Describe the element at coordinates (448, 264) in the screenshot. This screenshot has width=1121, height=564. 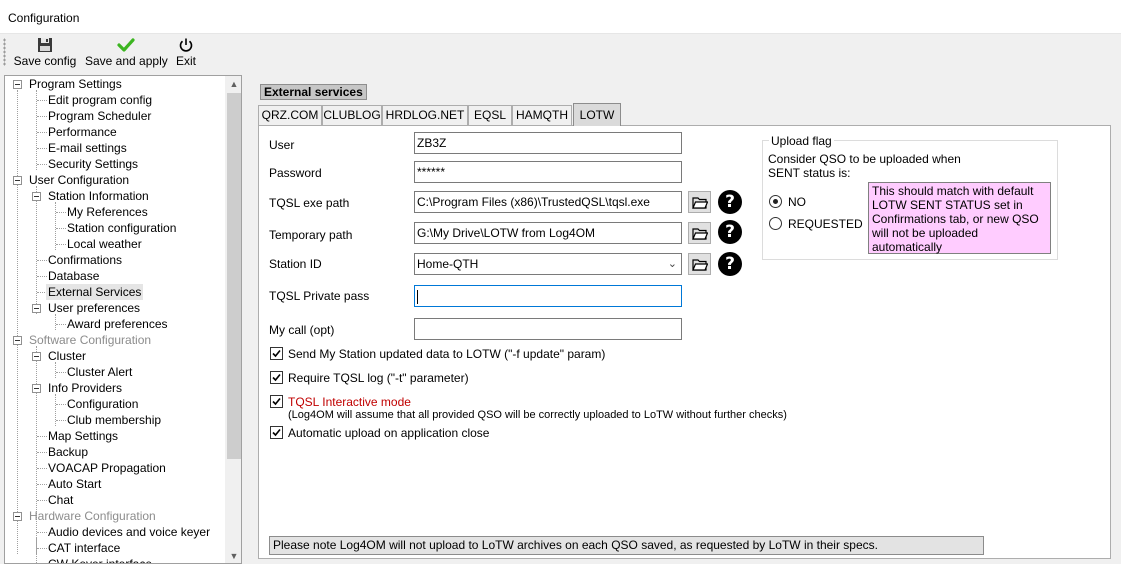
I see `station-id-value: Home-QTH` at that location.